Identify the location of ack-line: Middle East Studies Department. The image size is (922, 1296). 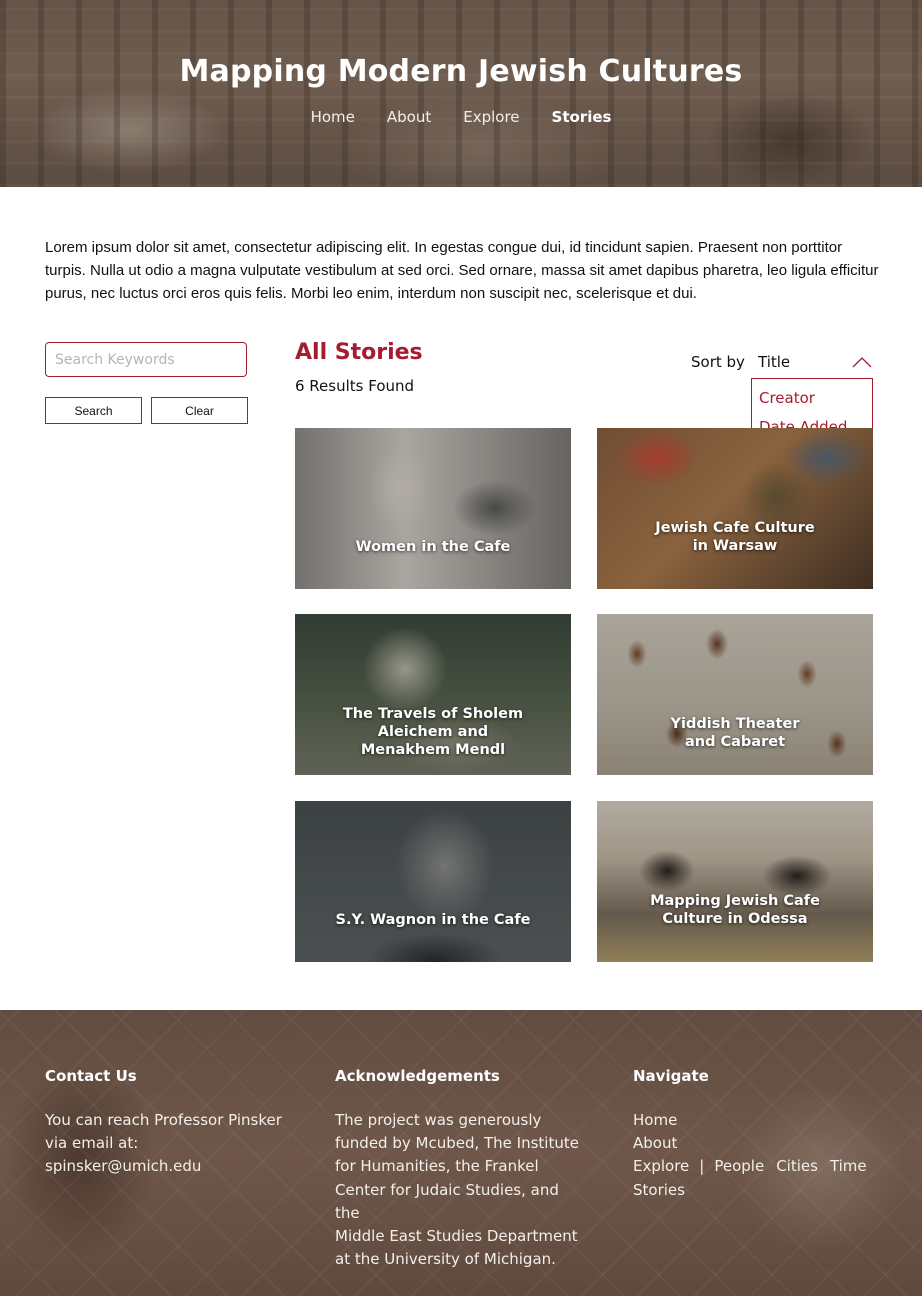
(456, 1236).